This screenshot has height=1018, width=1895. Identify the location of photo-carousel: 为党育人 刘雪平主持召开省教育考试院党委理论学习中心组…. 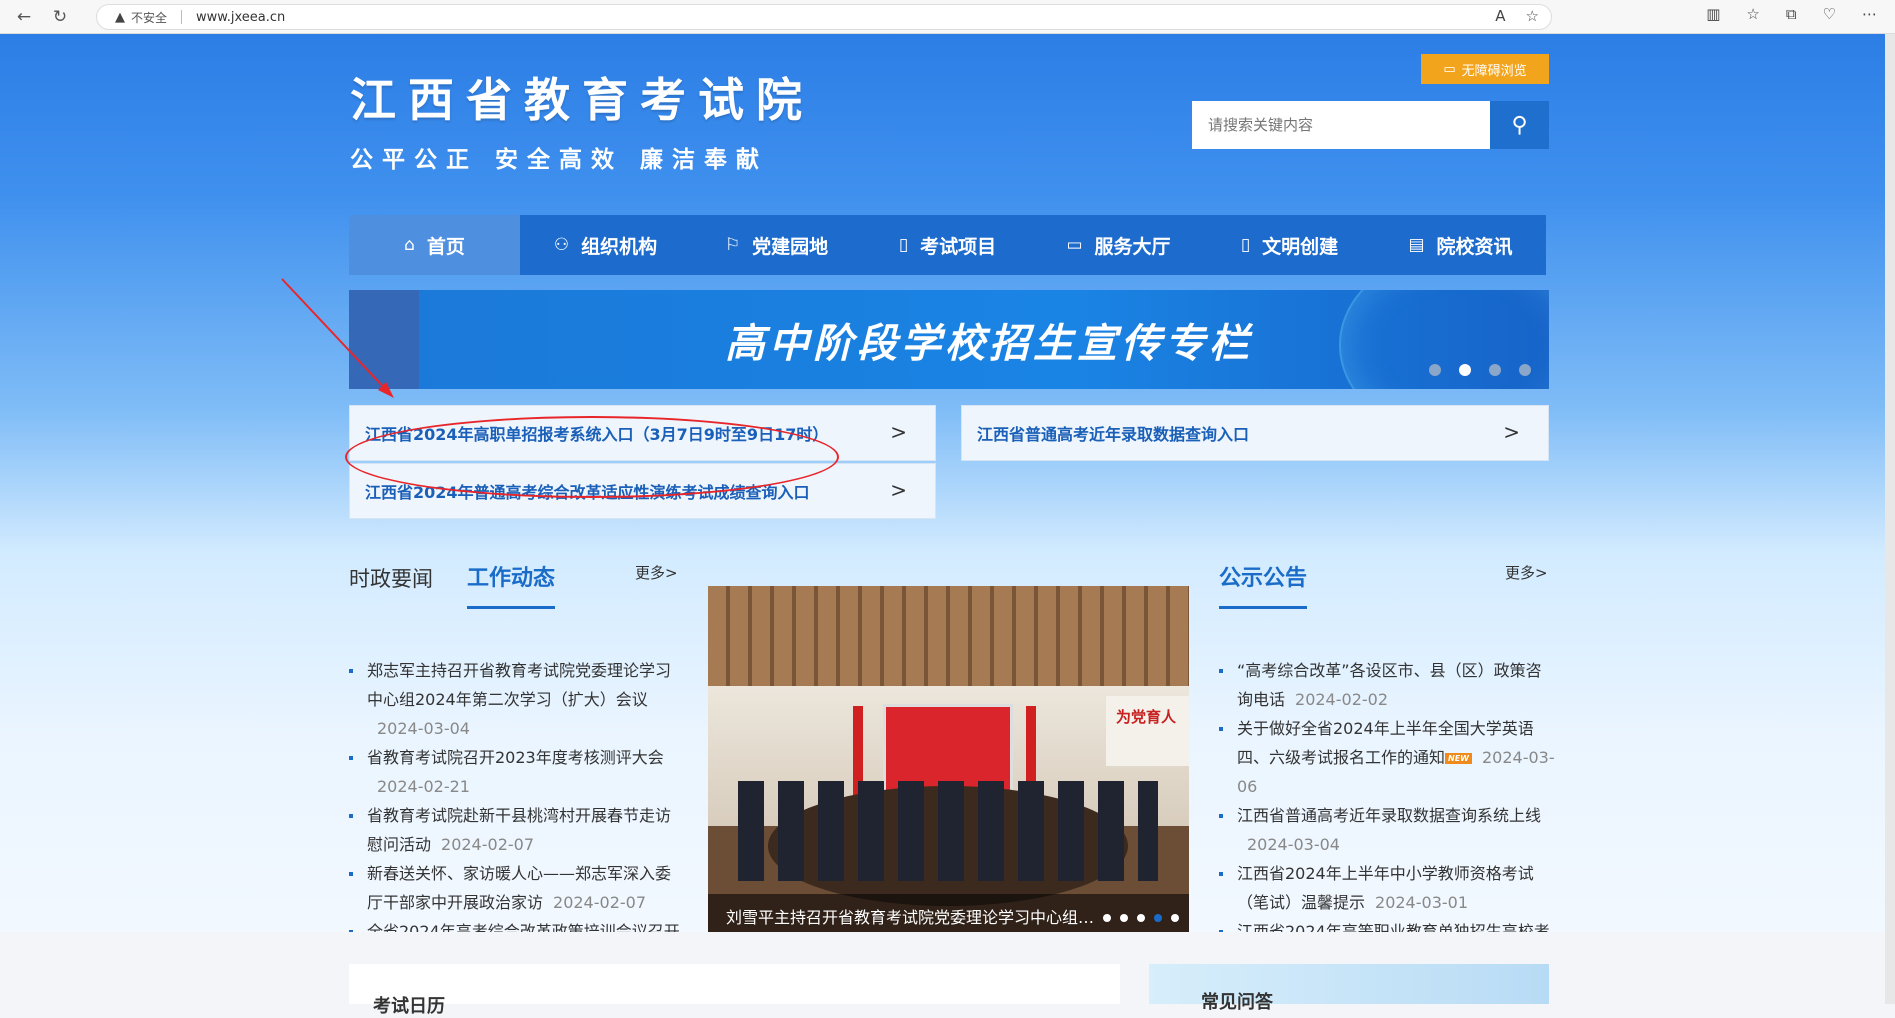
(948, 762).